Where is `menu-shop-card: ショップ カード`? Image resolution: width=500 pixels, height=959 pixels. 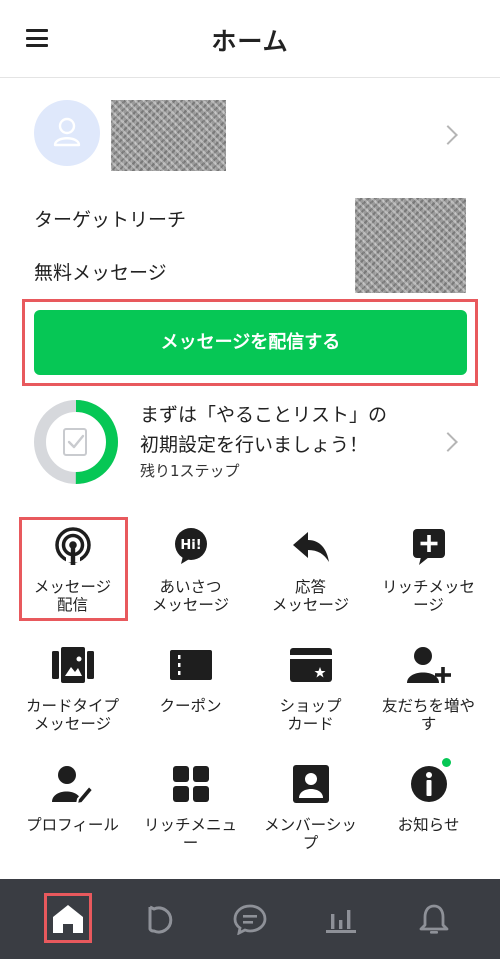 menu-shop-card: ショップ カード is located at coordinates (310, 688).